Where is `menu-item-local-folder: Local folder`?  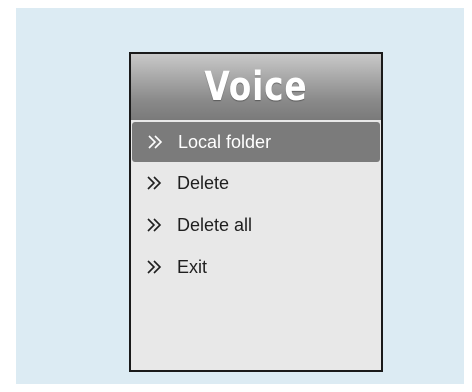 menu-item-local-folder: Local folder is located at coordinates (256, 142).